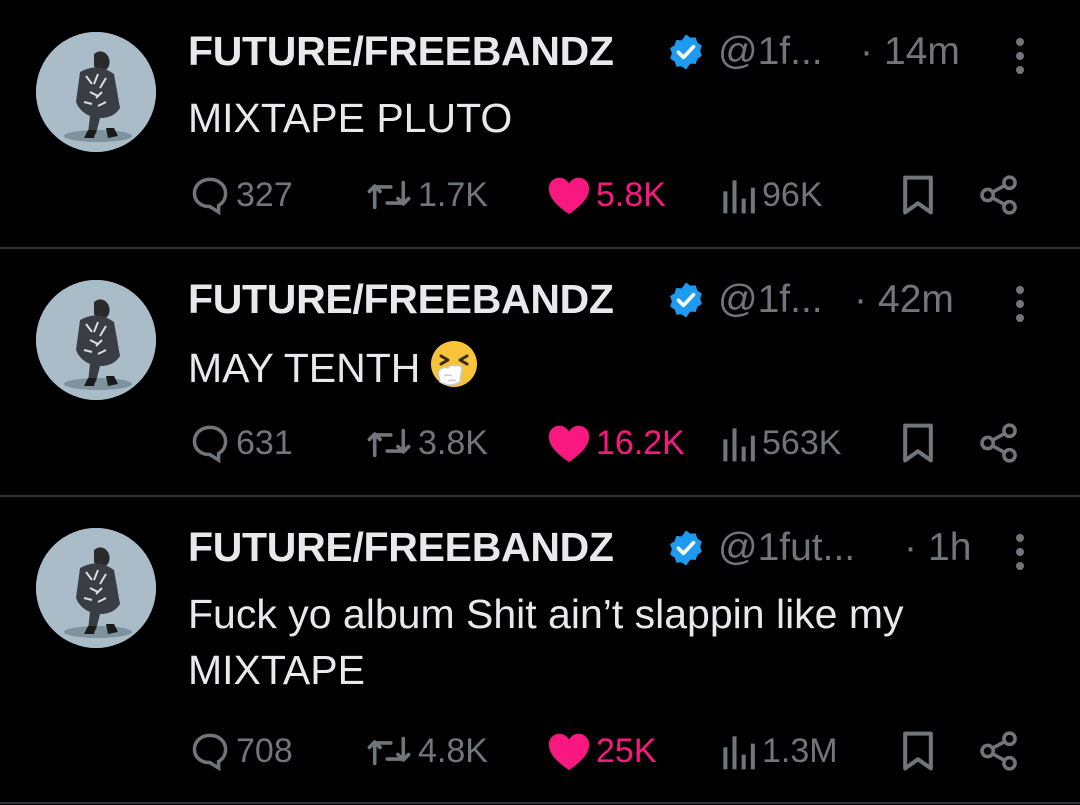 This screenshot has width=1080, height=805. I want to click on views-button: 1.3M, so click(778, 751).